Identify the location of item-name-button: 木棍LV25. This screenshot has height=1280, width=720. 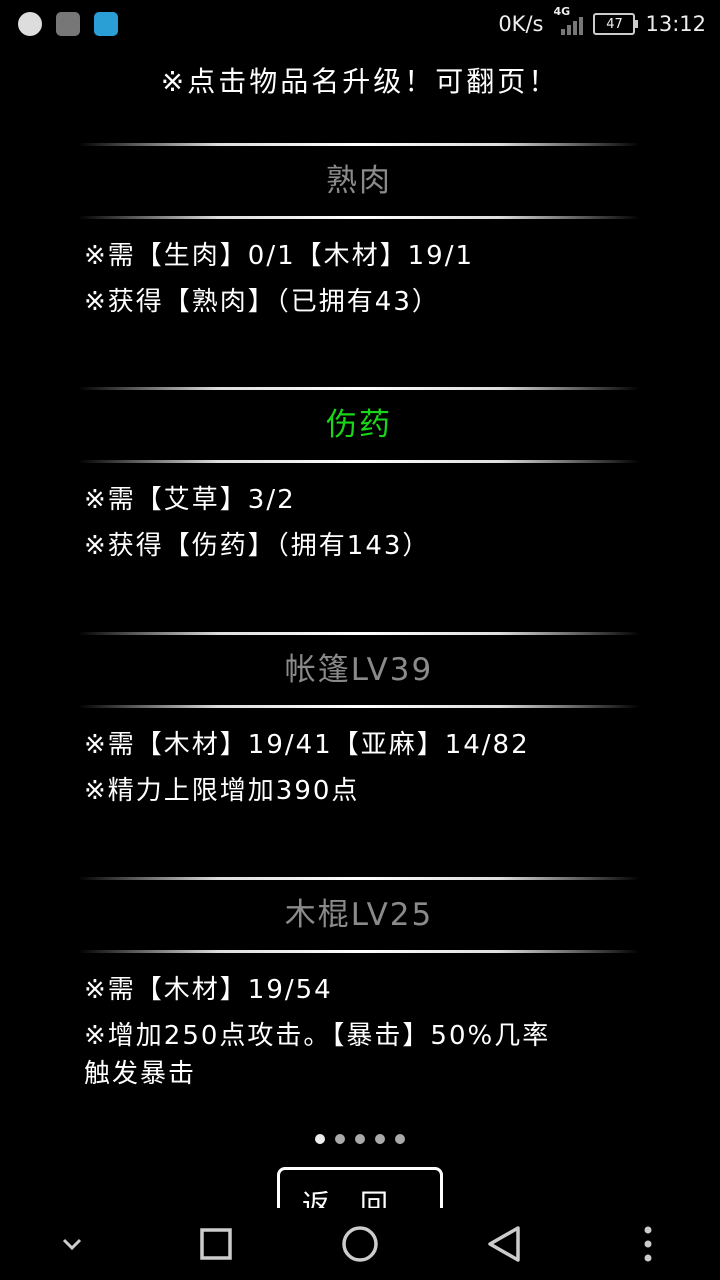
(359, 915).